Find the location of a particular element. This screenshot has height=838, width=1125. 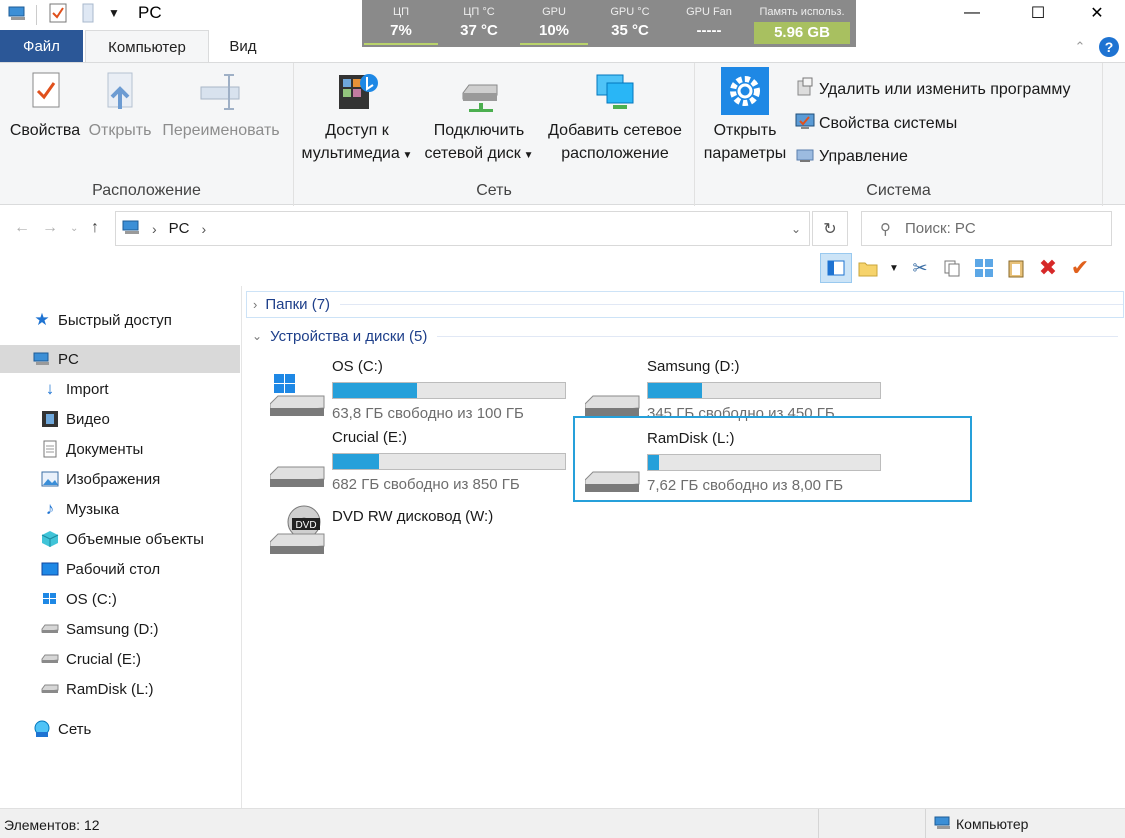

help-icon: ? is located at coordinates (1109, 47).